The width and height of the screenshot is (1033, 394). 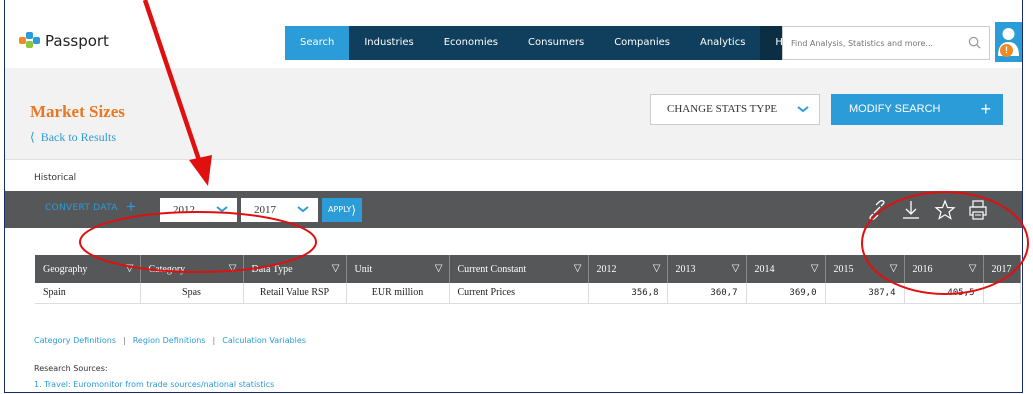 I want to click on research-sources-label: Research Sources:, so click(x=71, y=368).